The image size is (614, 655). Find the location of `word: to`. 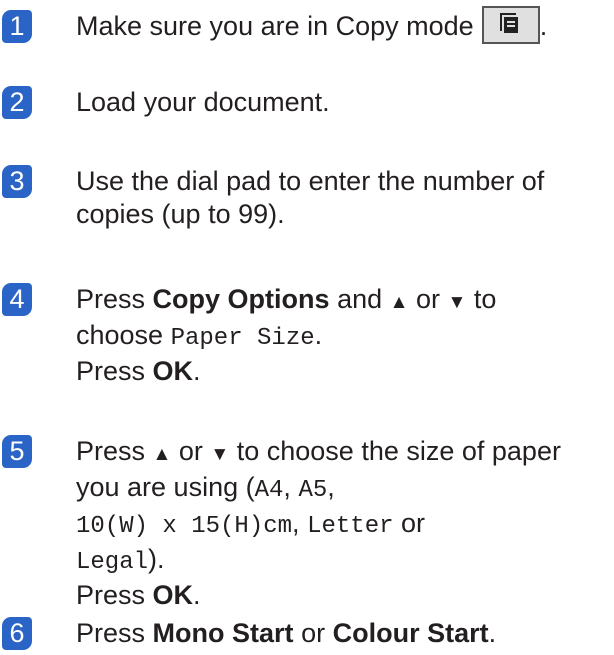

word: to is located at coordinates (485, 299).